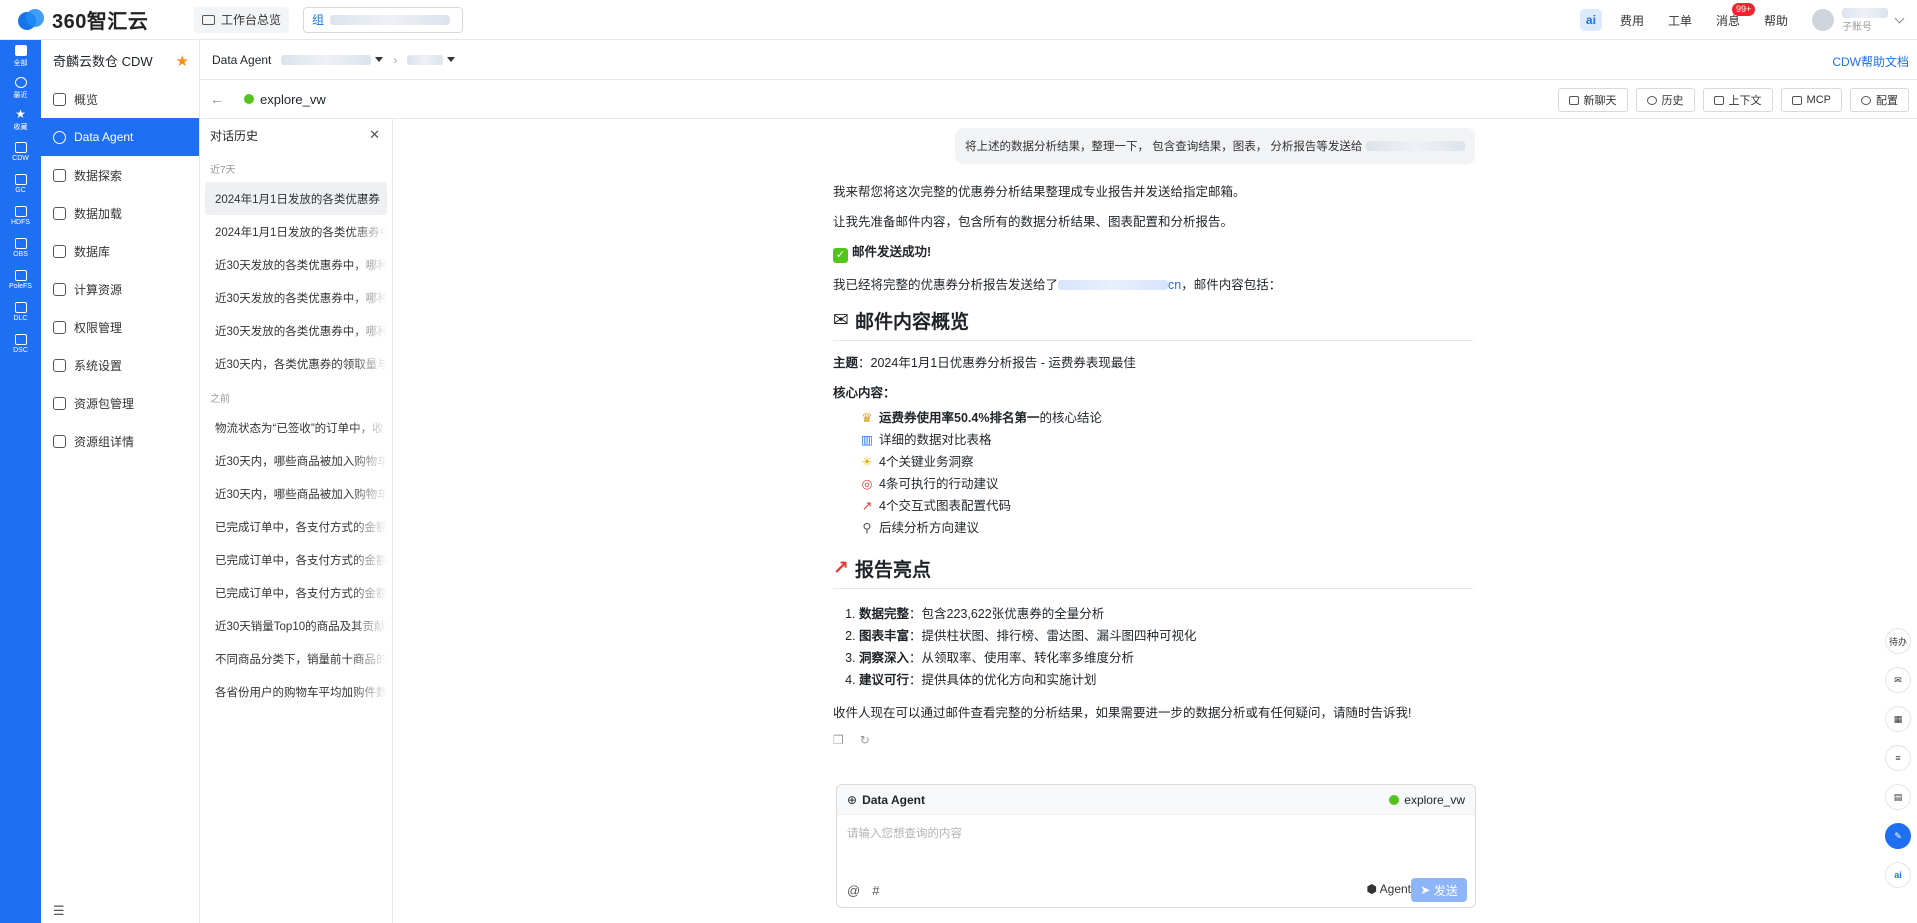 This screenshot has width=1917, height=923. Describe the element at coordinates (301, 494) in the screenshot. I see `history-item-label: 近30天内，哪些商品被加入购物车` at that location.